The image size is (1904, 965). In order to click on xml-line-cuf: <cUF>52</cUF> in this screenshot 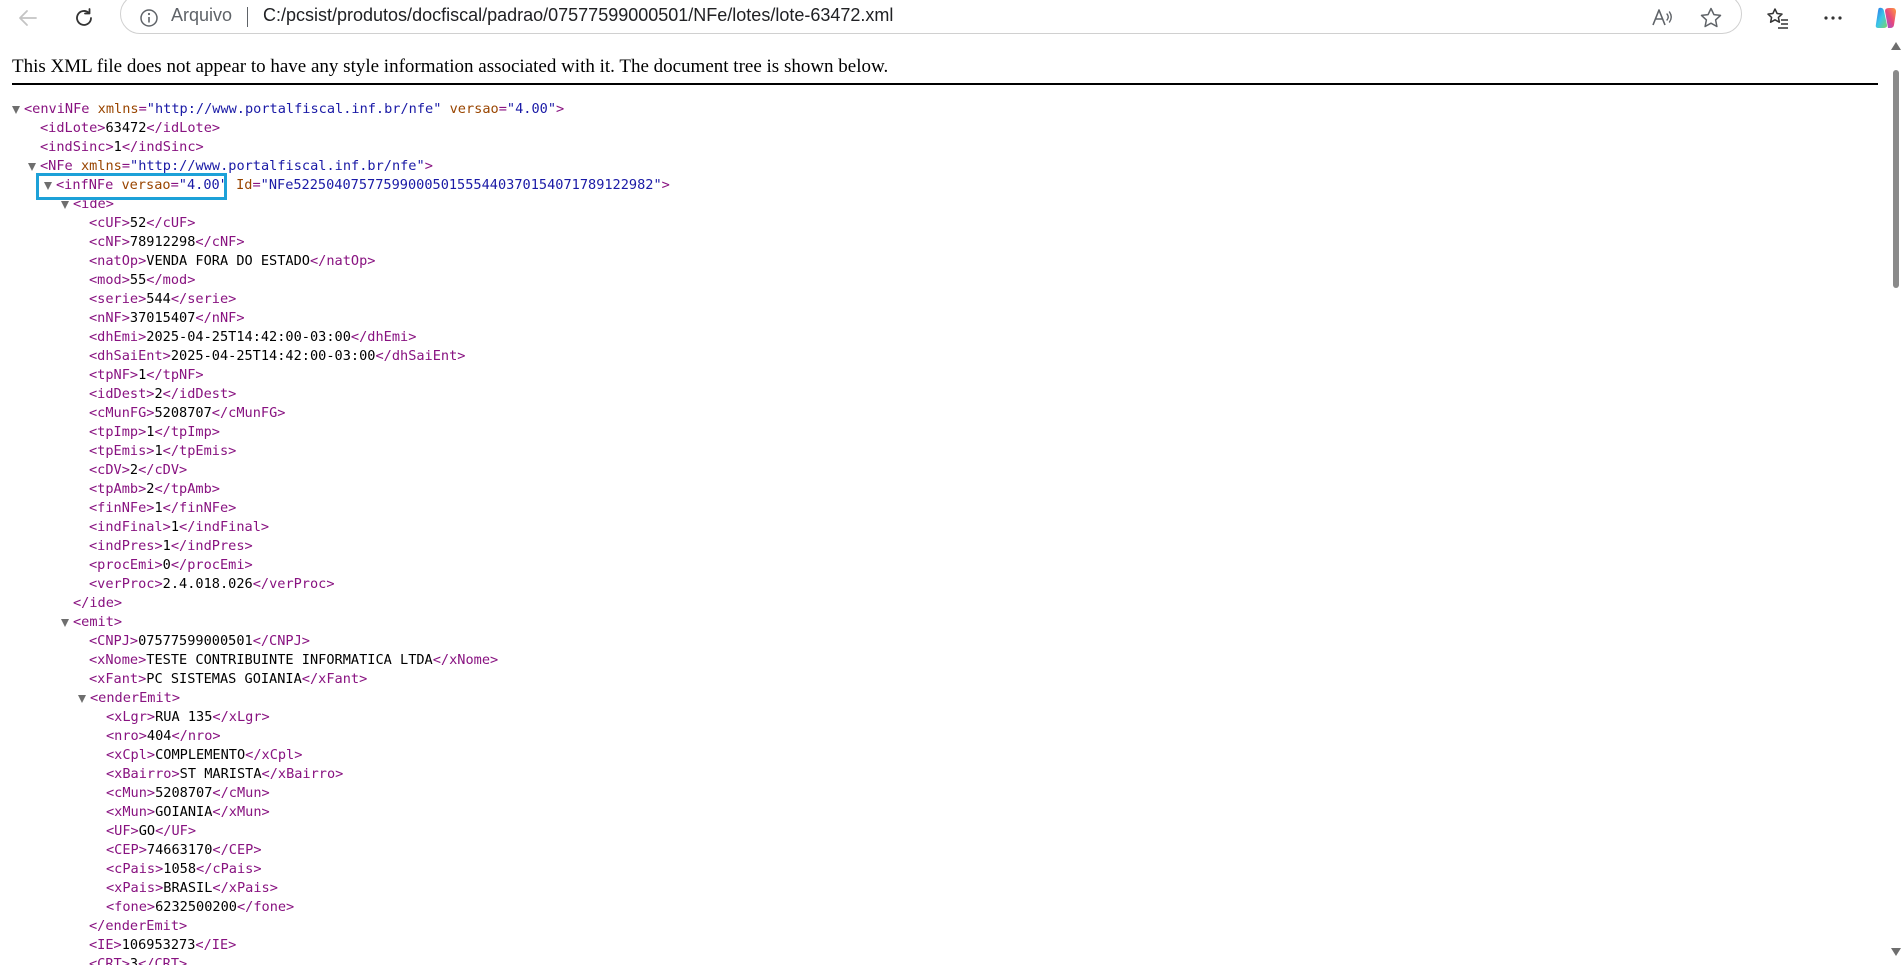, I will do `click(142, 223)`.